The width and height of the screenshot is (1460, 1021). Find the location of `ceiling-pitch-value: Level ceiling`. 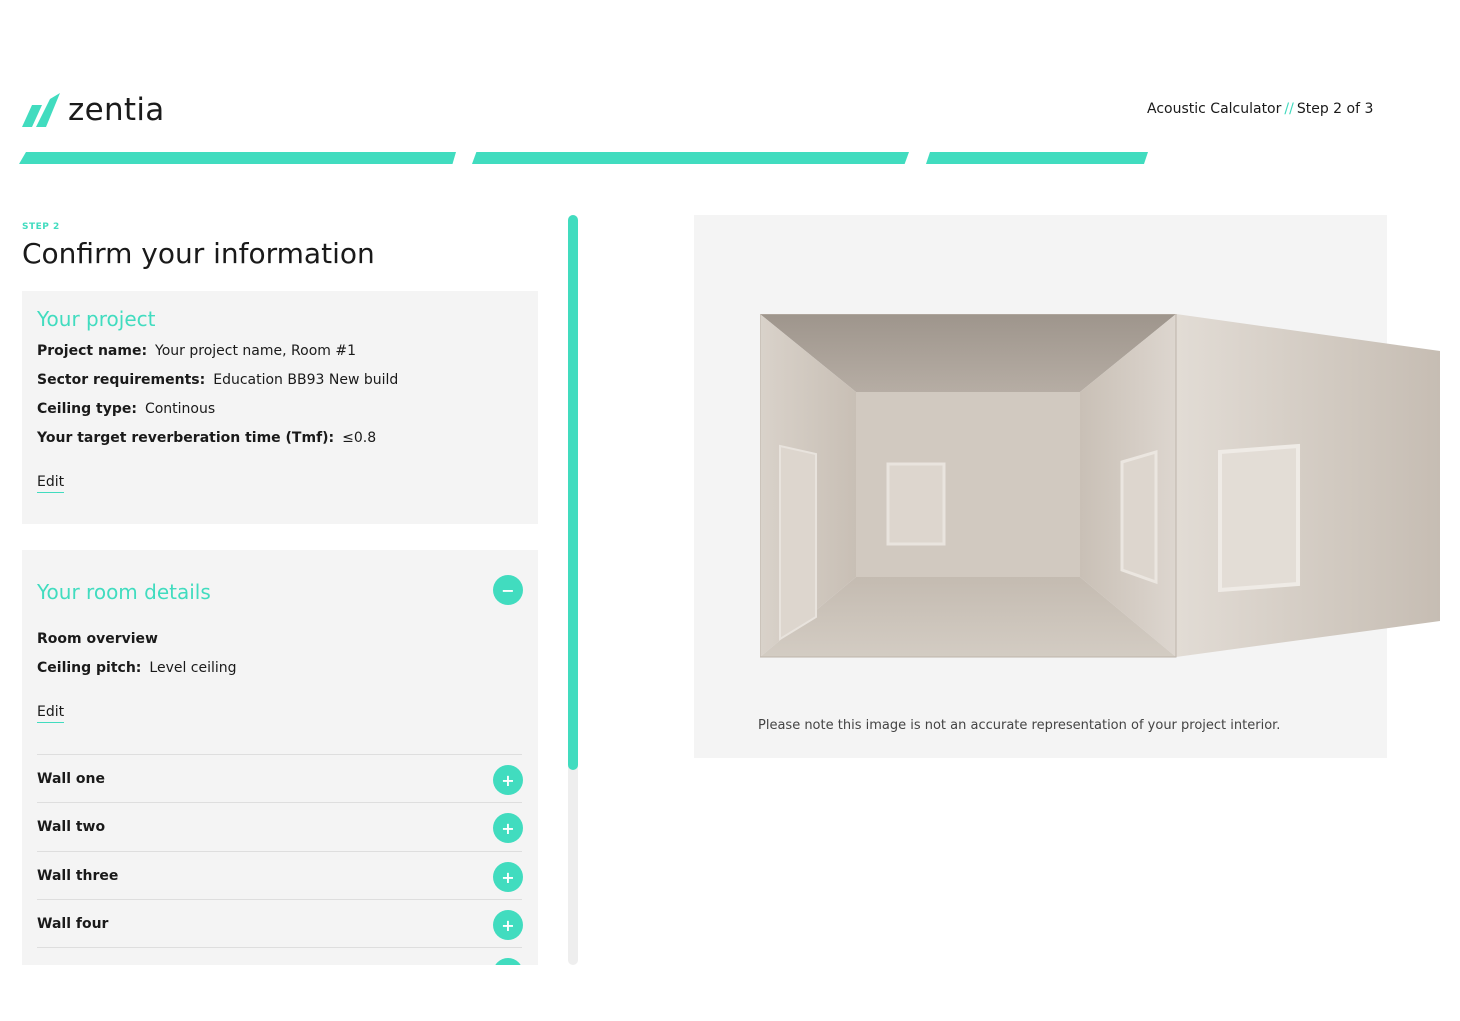

ceiling-pitch-value: Level ceiling is located at coordinates (193, 668).